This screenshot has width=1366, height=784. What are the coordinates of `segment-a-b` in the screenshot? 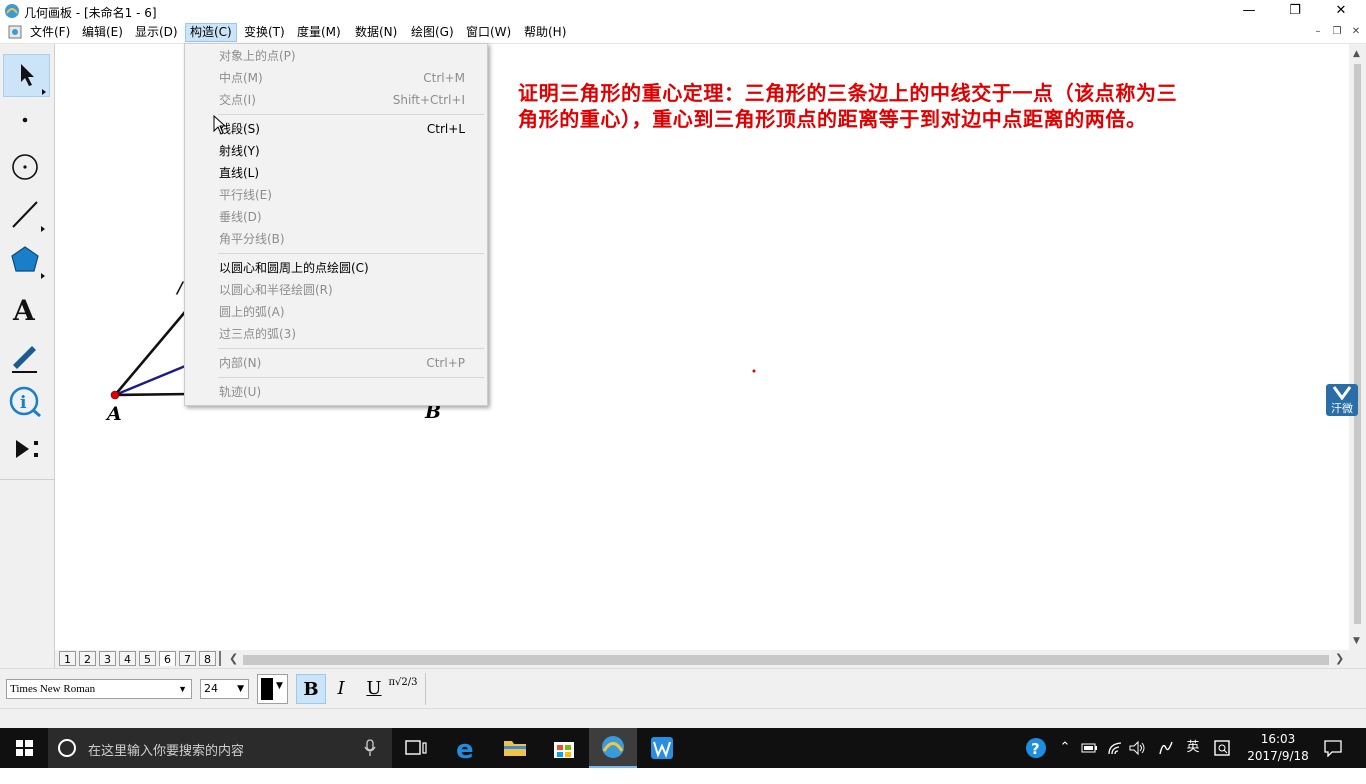 It's located at (152, 394).